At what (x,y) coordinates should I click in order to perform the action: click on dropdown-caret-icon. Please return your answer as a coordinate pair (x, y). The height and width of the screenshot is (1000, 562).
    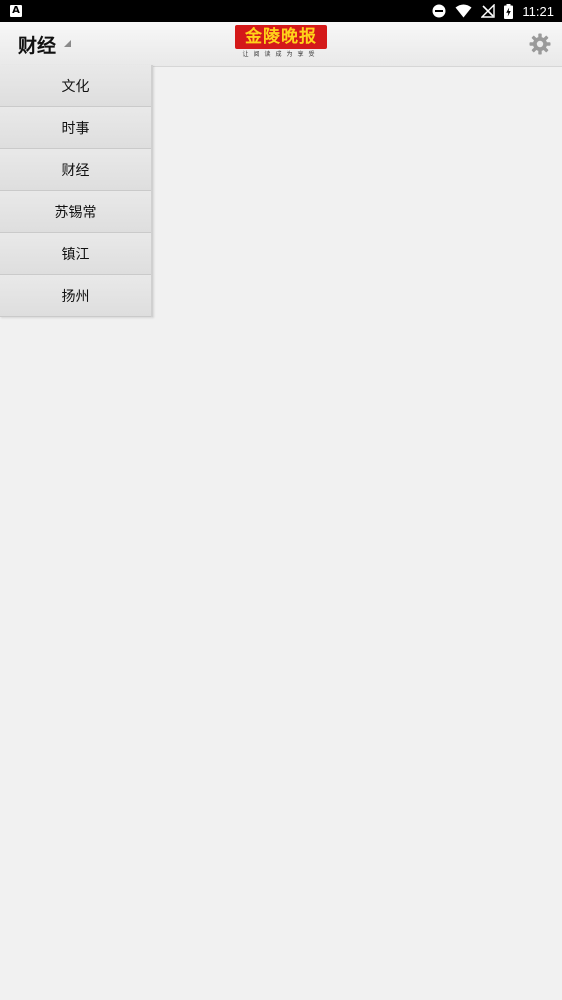
    Looking at the image, I should click on (67, 43).